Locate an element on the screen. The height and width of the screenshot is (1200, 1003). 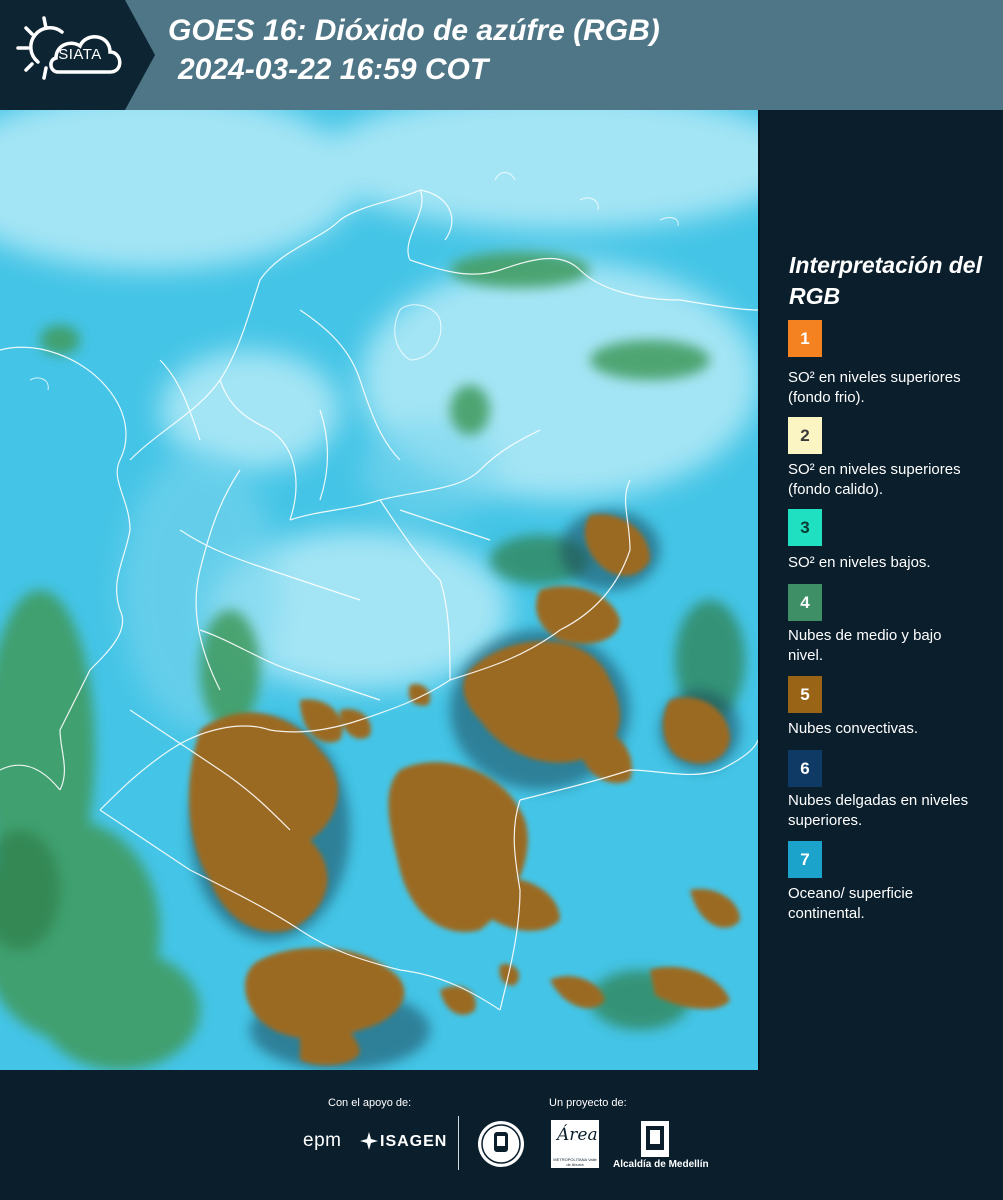
siata-logo-text: SIATA is located at coordinates (80, 54).